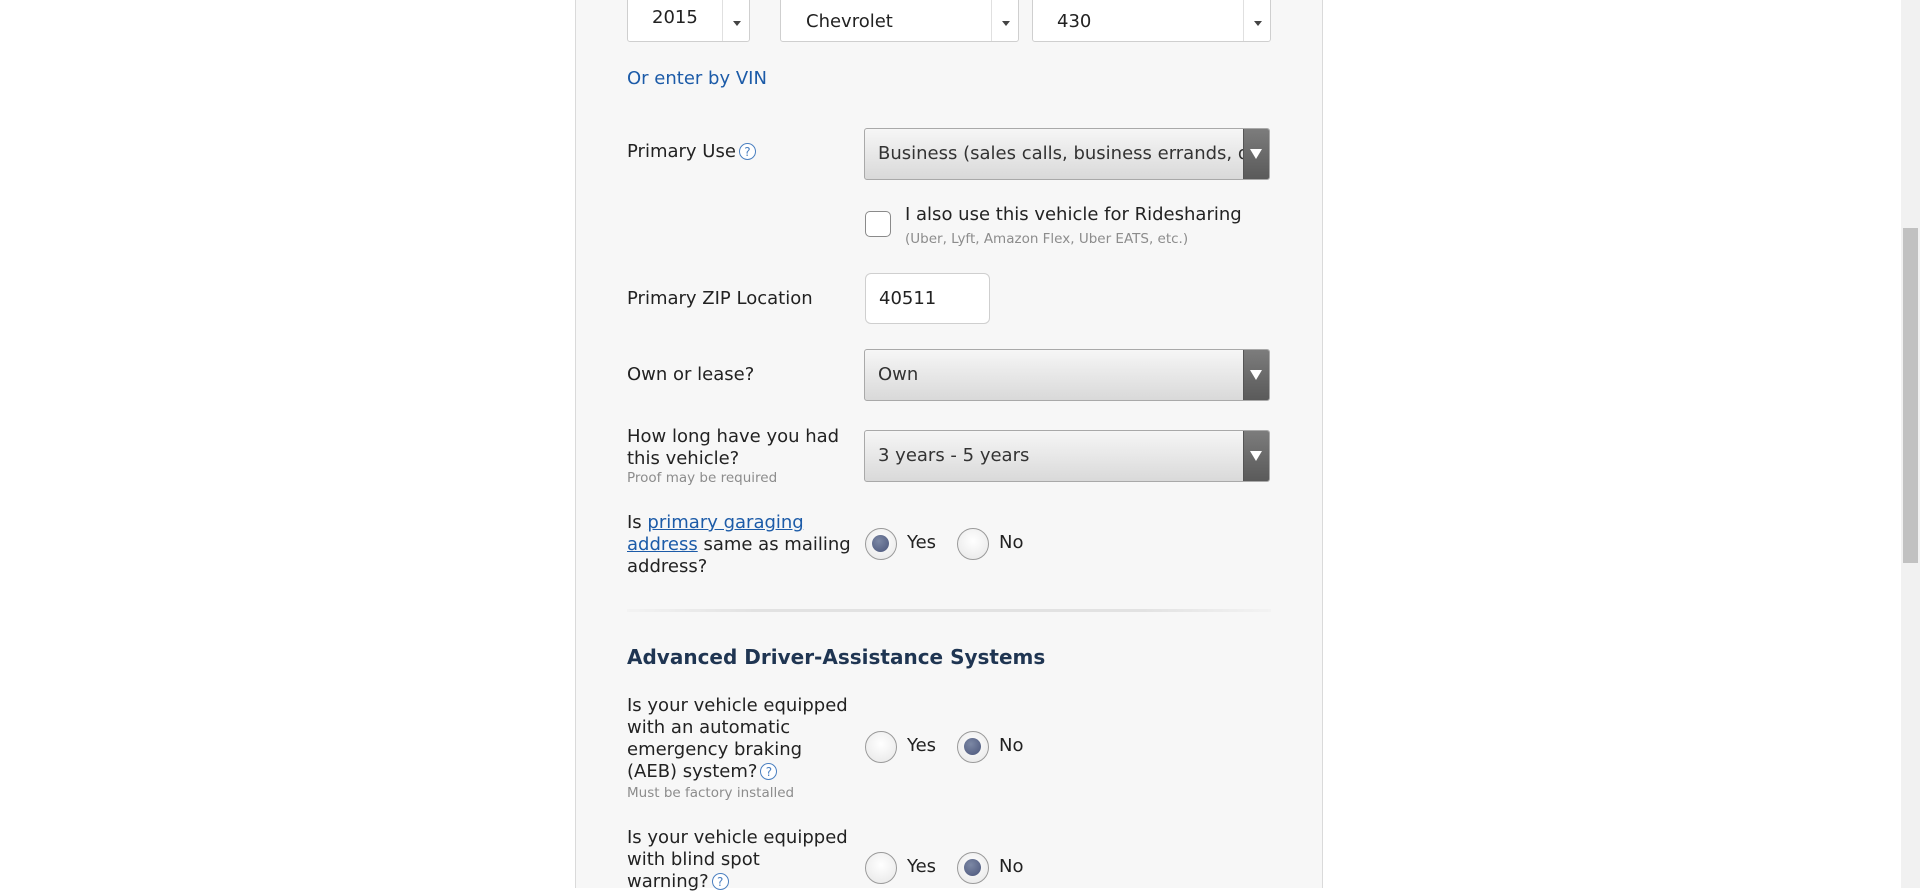 This screenshot has width=1920, height=893. I want to click on blind-spot-no-label: No, so click(1011, 866).